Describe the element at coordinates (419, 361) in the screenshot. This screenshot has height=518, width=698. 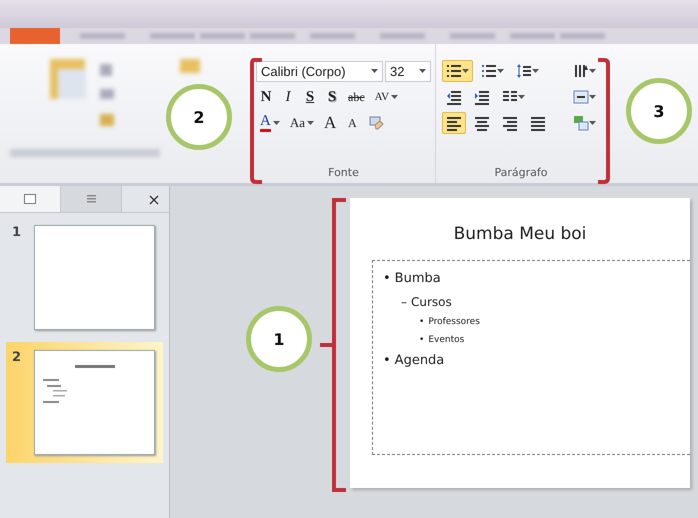
I see `bullet-text: Agenda` at that location.